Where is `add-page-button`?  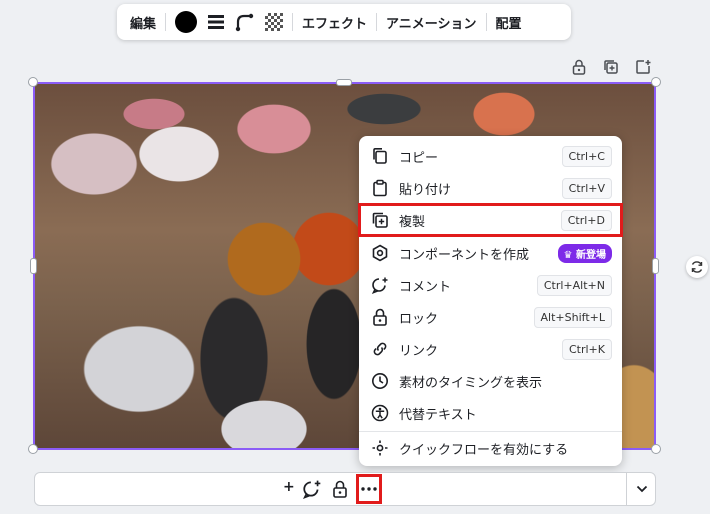
add-page-button is located at coordinates (643, 67).